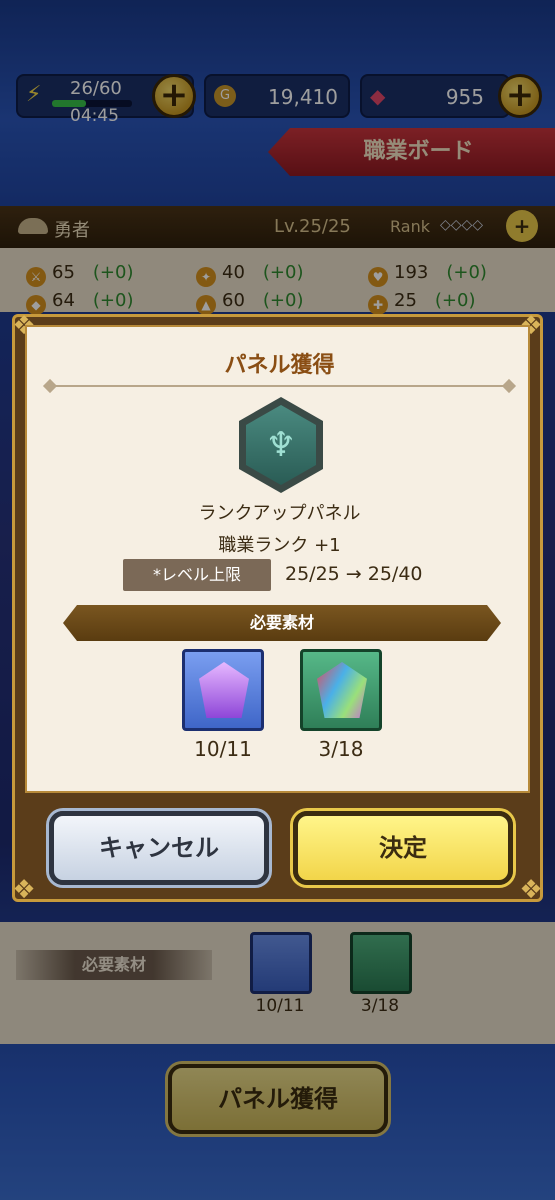  Describe the element at coordinates (159, 848) in the screenshot. I see `cancel-button: キャンセル` at that location.